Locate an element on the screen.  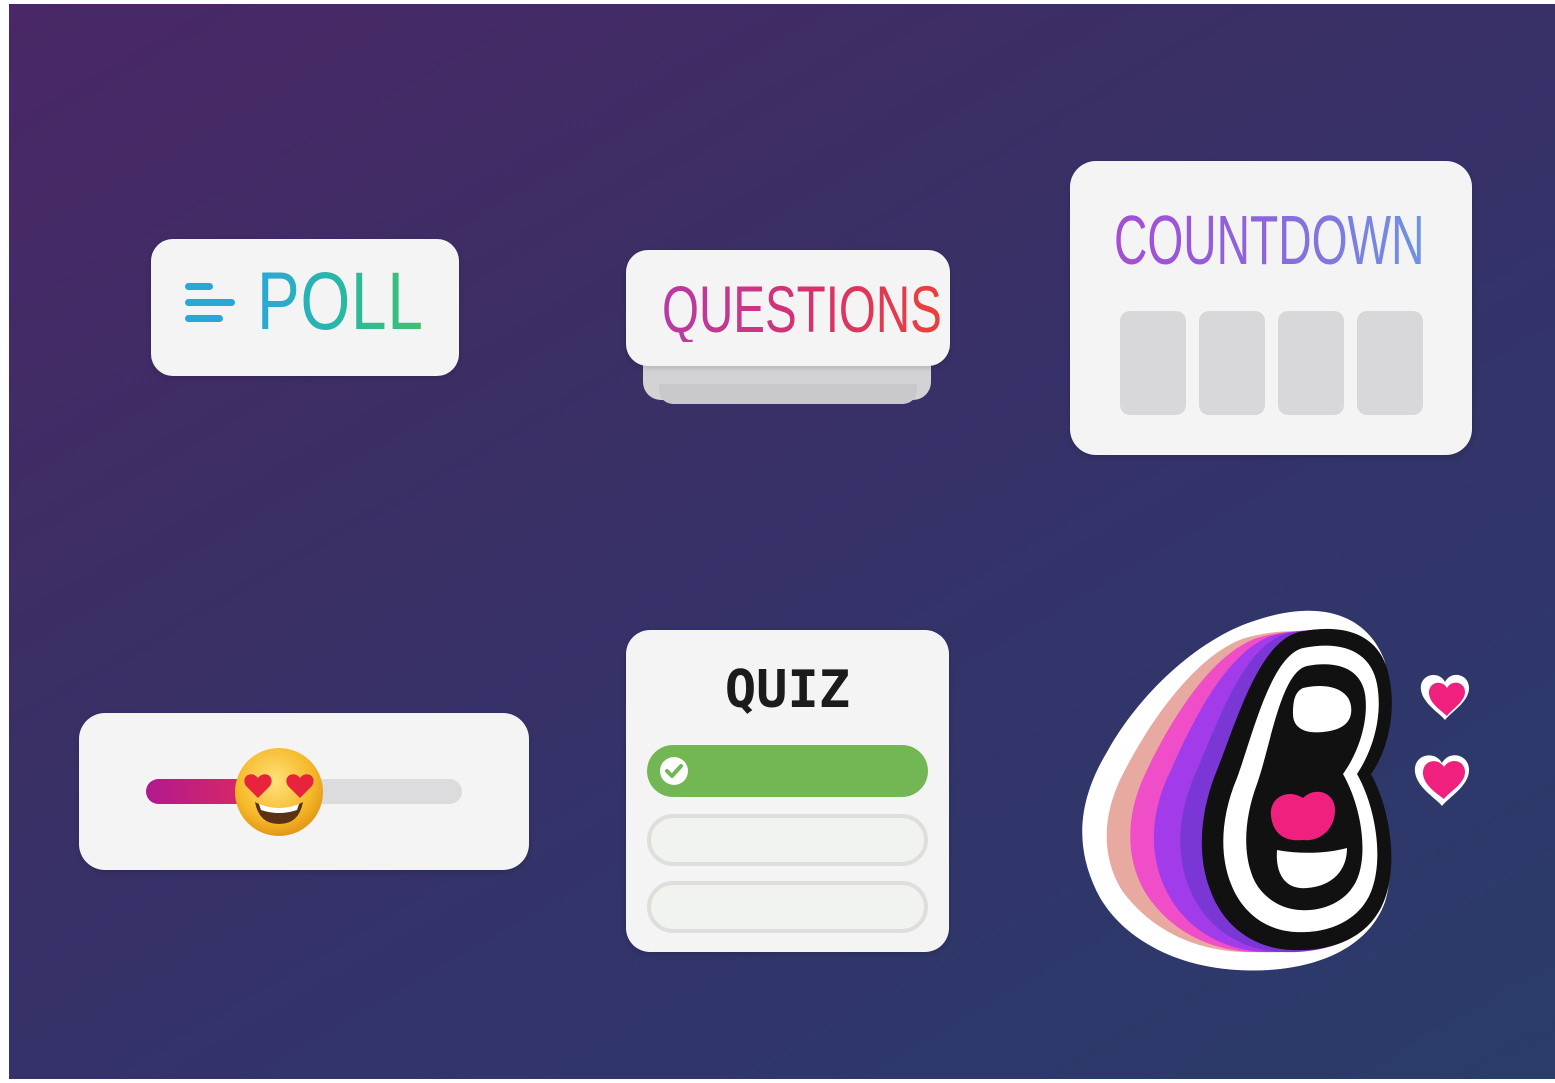
poll-lines-icon is located at coordinates (210, 302).